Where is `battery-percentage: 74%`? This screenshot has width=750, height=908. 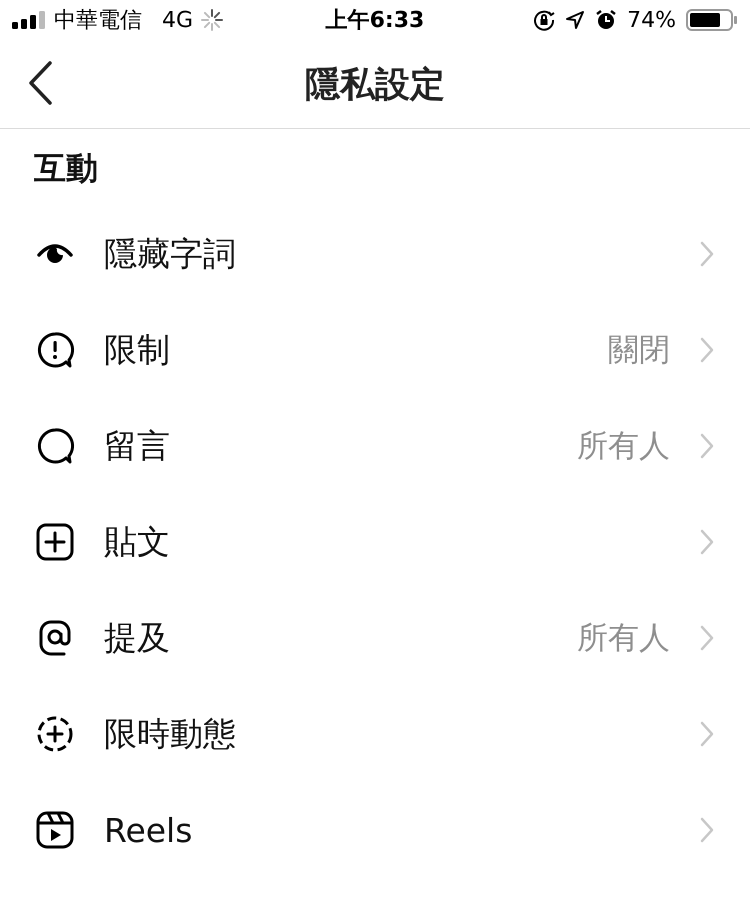 battery-percentage: 74% is located at coordinates (651, 20).